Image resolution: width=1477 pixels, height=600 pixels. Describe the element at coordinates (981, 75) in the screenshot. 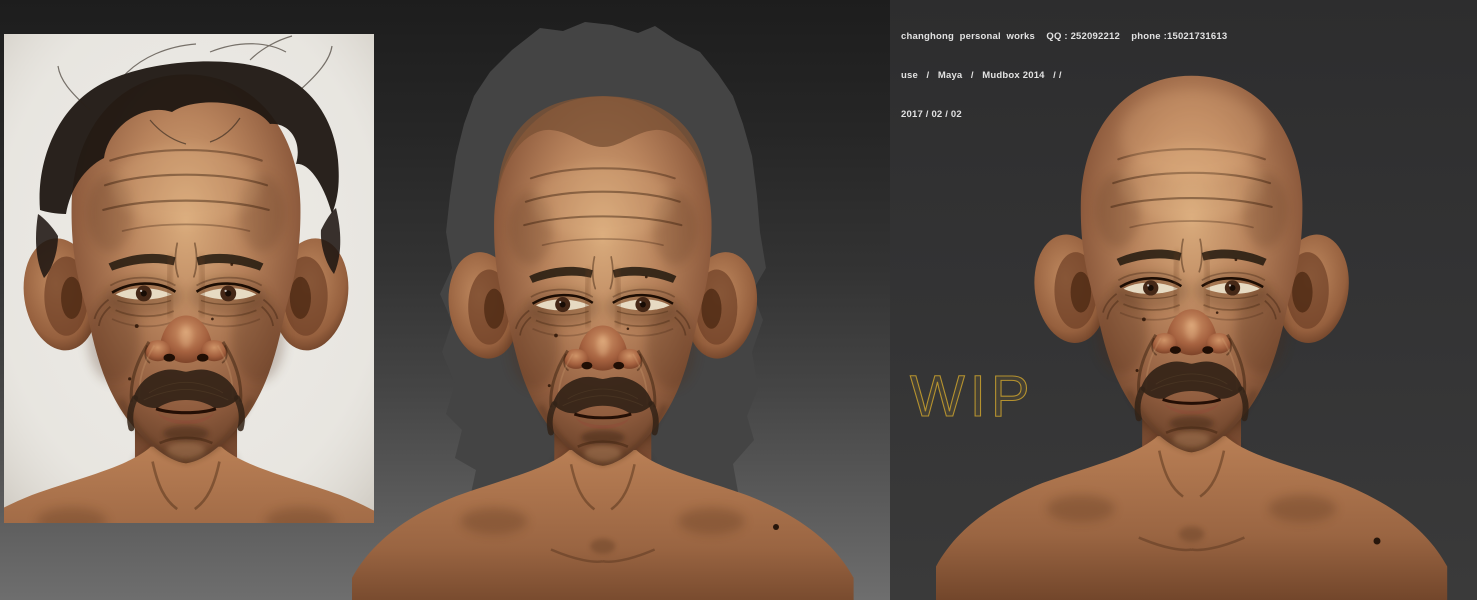

I see `credit-line-2: use / Maya / Mudbox 2014 / /` at that location.